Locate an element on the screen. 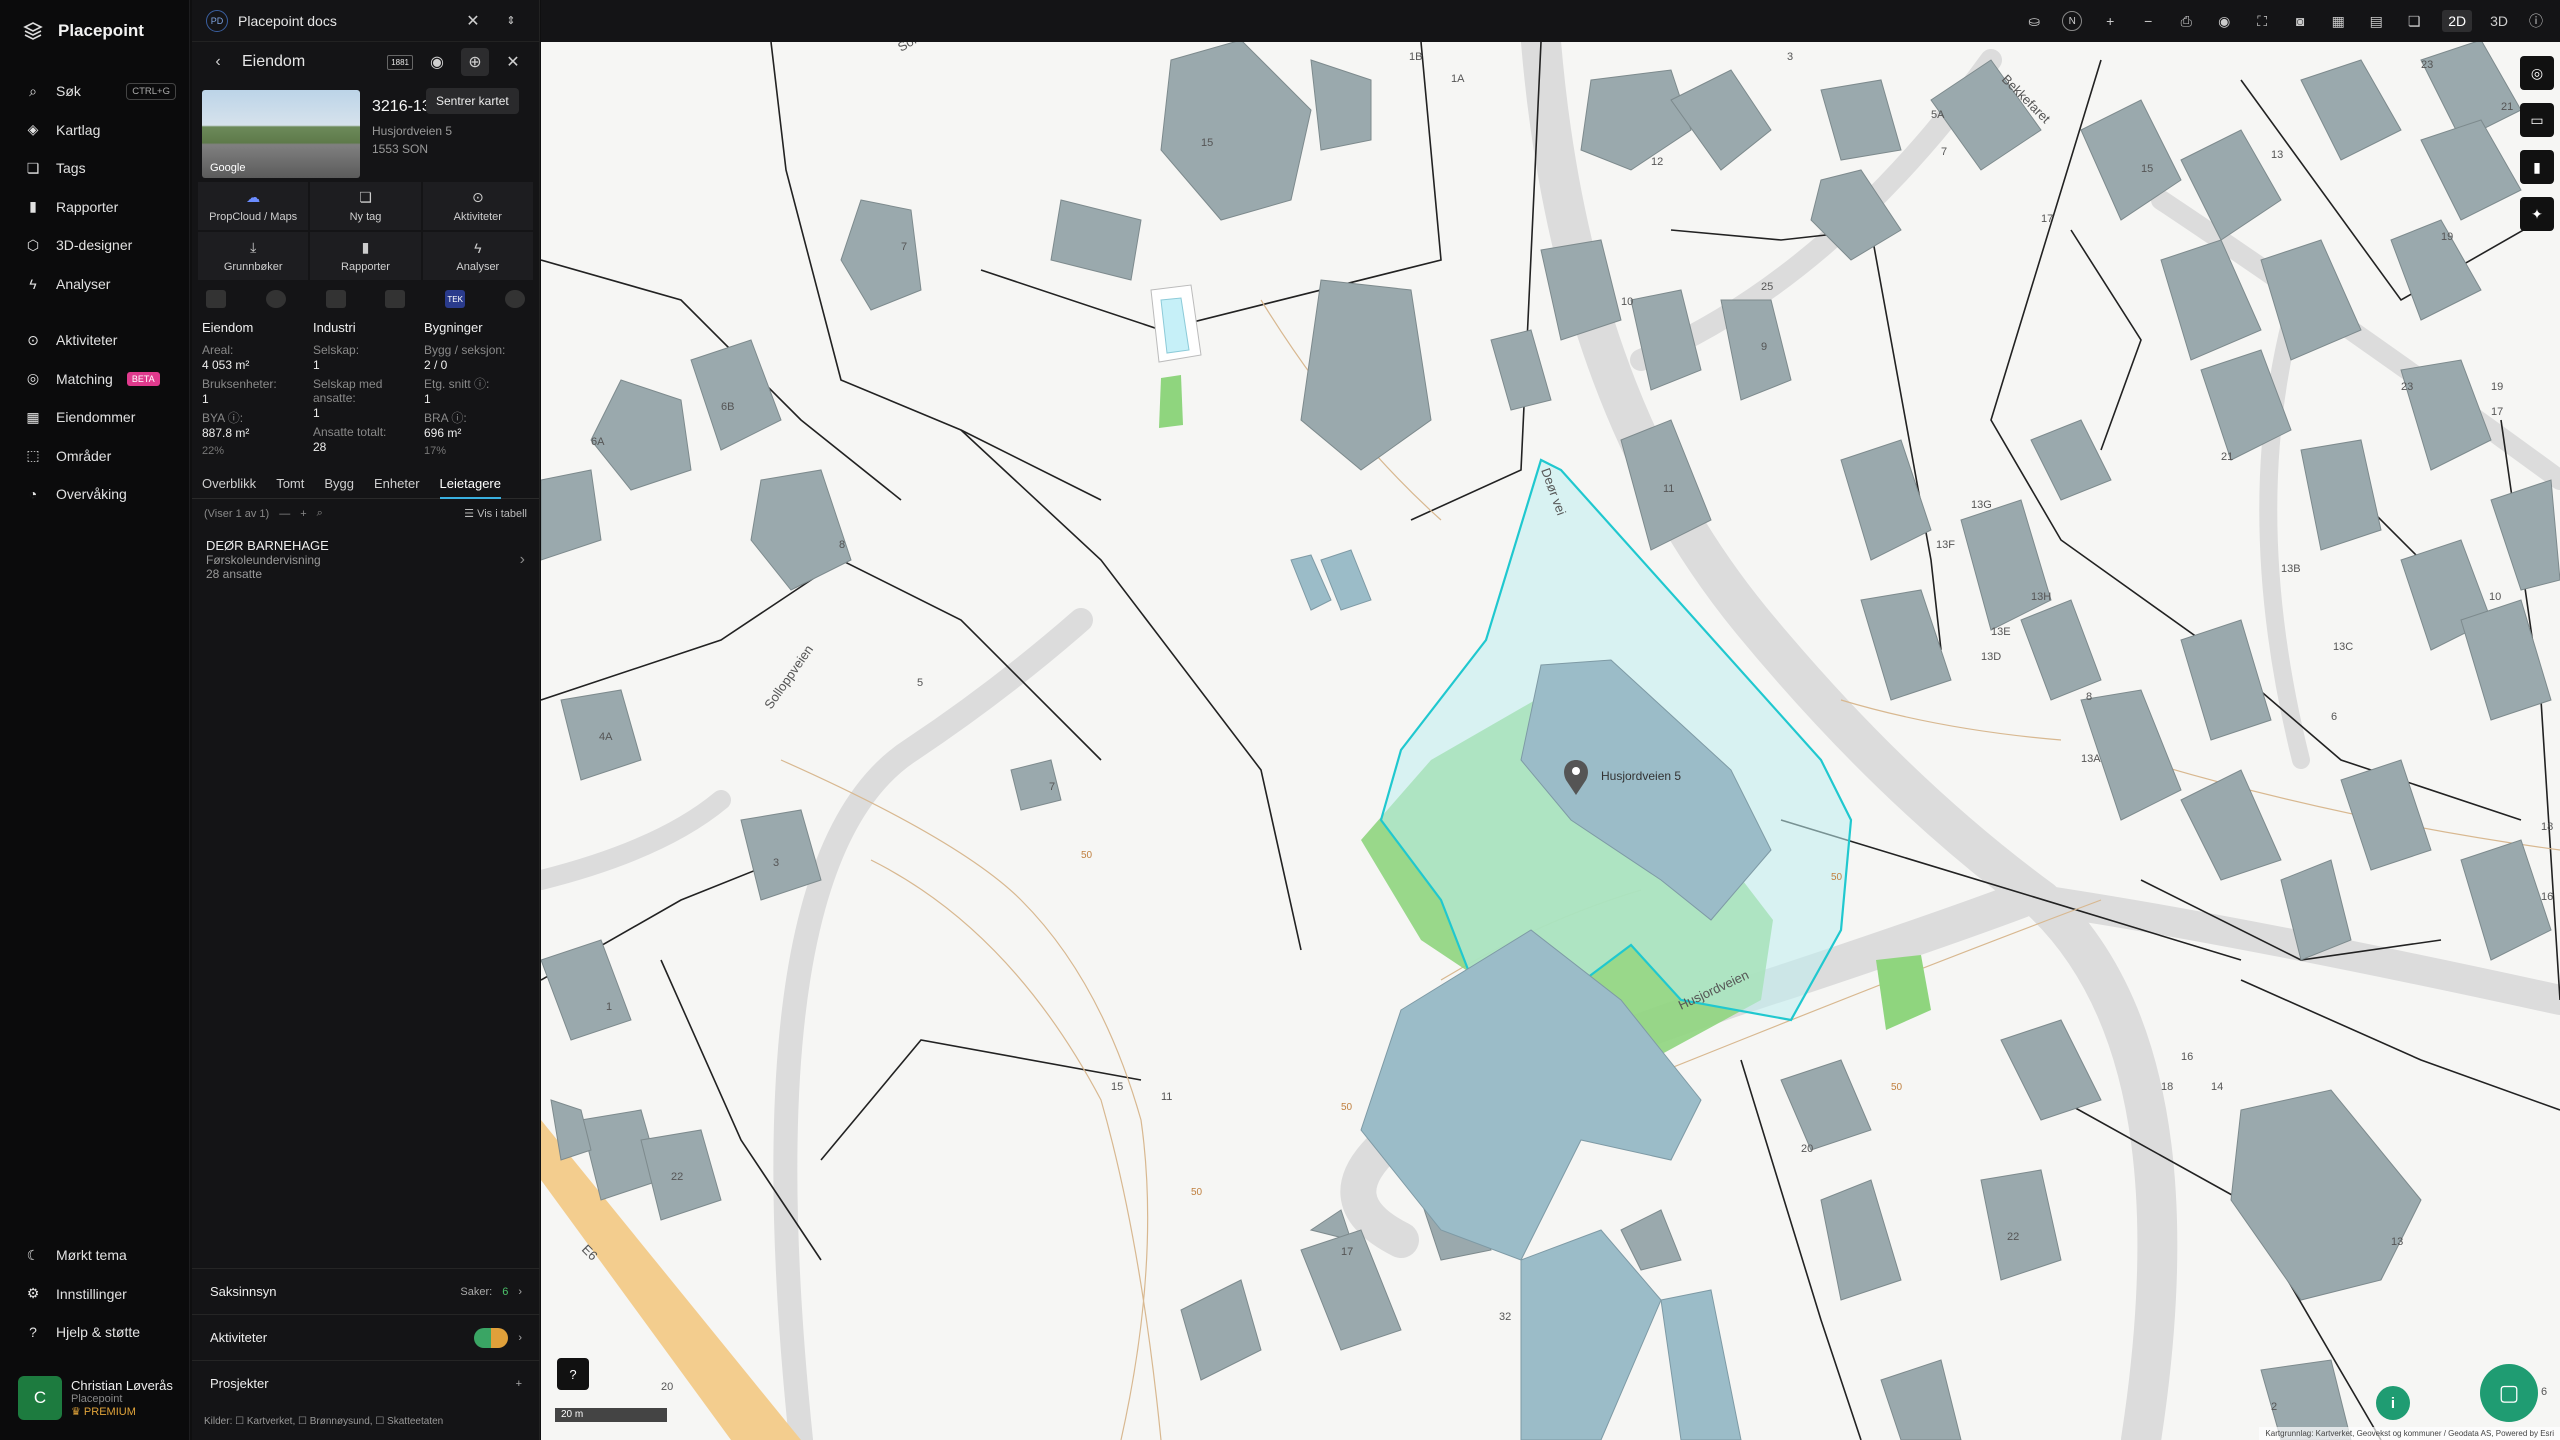 This screenshot has height=1440, width=2560. building-number-label: 7 is located at coordinates (1052, 787).